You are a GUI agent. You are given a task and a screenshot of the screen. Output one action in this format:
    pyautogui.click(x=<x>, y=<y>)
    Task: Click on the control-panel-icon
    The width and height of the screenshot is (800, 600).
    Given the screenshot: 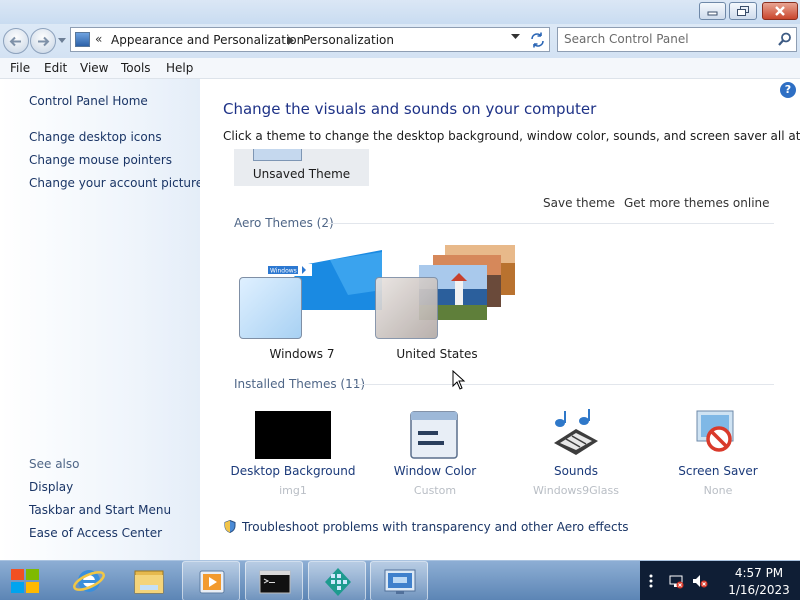 What is the action you would take?
    pyautogui.click(x=82, y=39)
    